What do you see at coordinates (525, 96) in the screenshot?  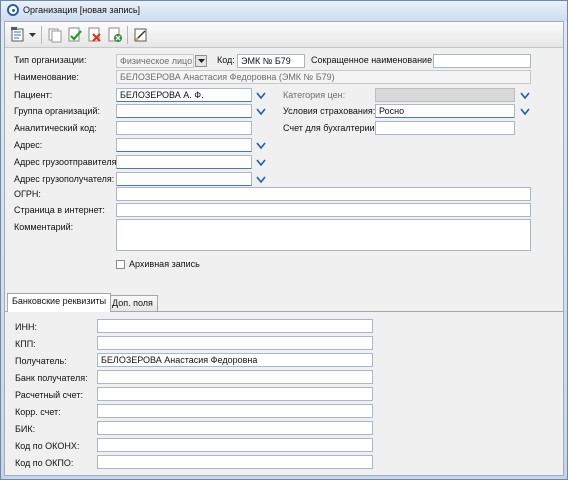 I see `price-category-chevron-down-icon` at bounding box center [525, 96].